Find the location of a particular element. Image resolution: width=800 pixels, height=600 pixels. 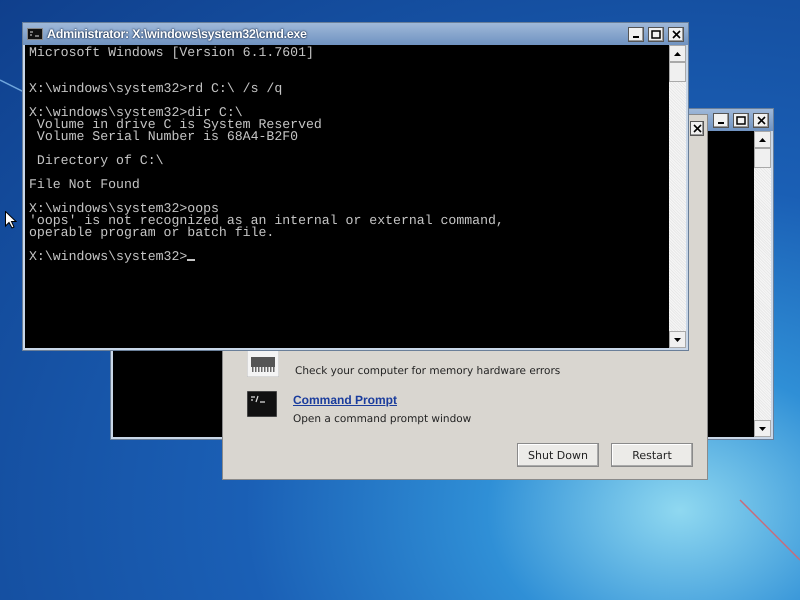

console-line: X:\windows\system32>rd C:\ /s /q is located at coordinates (156, 89).